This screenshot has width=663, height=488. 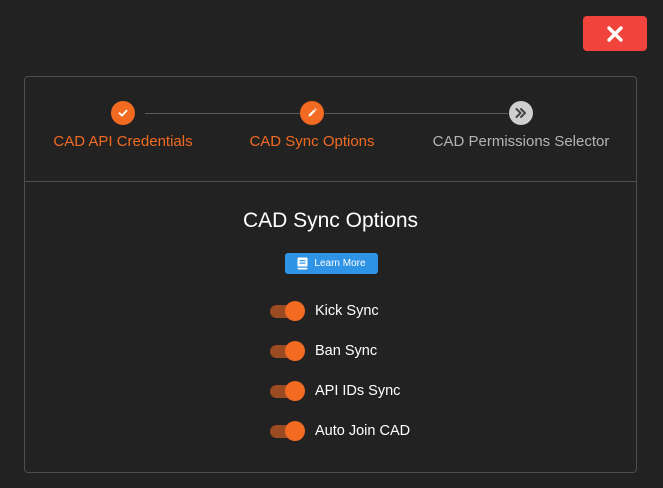 What do you see at coordinates (123, 141) in the screenshot?
I see `step-label: CAD API Credentials` at bounding box center [123, 141].